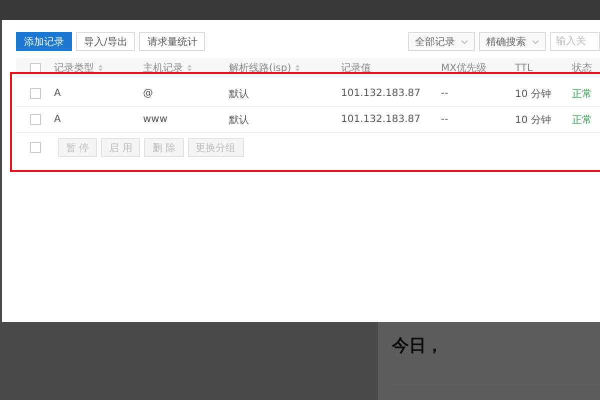  Describe the element at coordinates (463, 68) in the screenshot. I see `column-header: MX优先级` at that location.